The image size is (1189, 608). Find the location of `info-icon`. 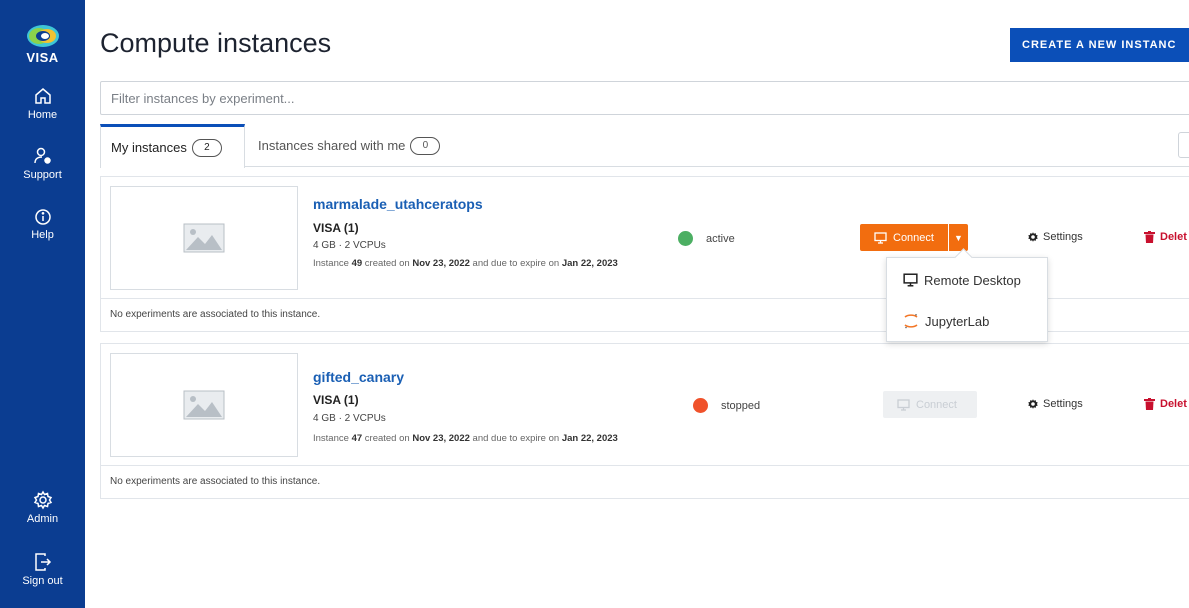

info-icon is located at coordinates (42, 217).